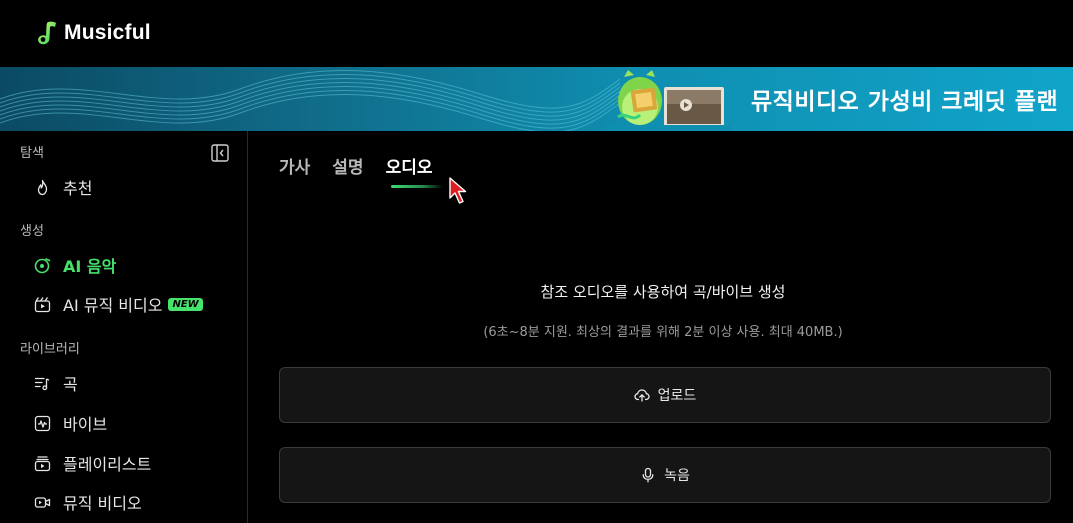 The image size is (1073, 523). Describe the element at coordinates (42, 383) in the screenshot. I see `song-list-icon` at that location.